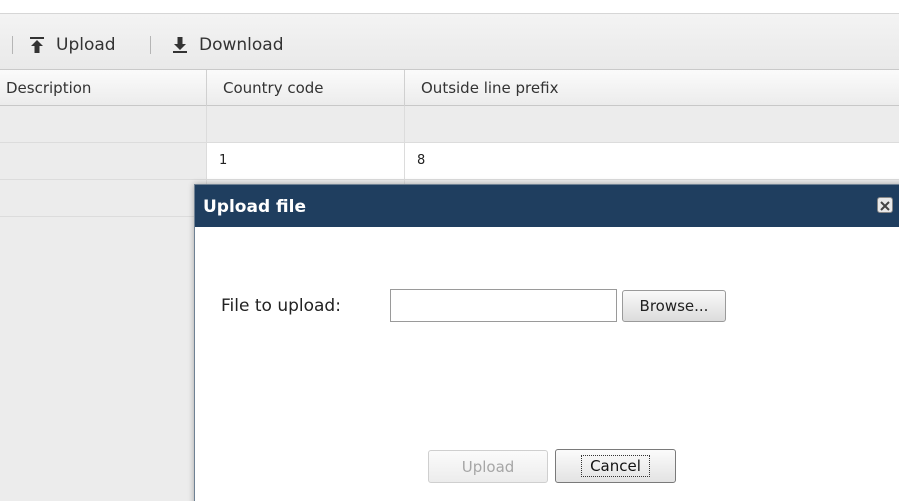  What do you see at coordinates (281, 306) in the screenshot?
I see `file-to-upload-label: File to upload:` at bounding box center [281, 306].